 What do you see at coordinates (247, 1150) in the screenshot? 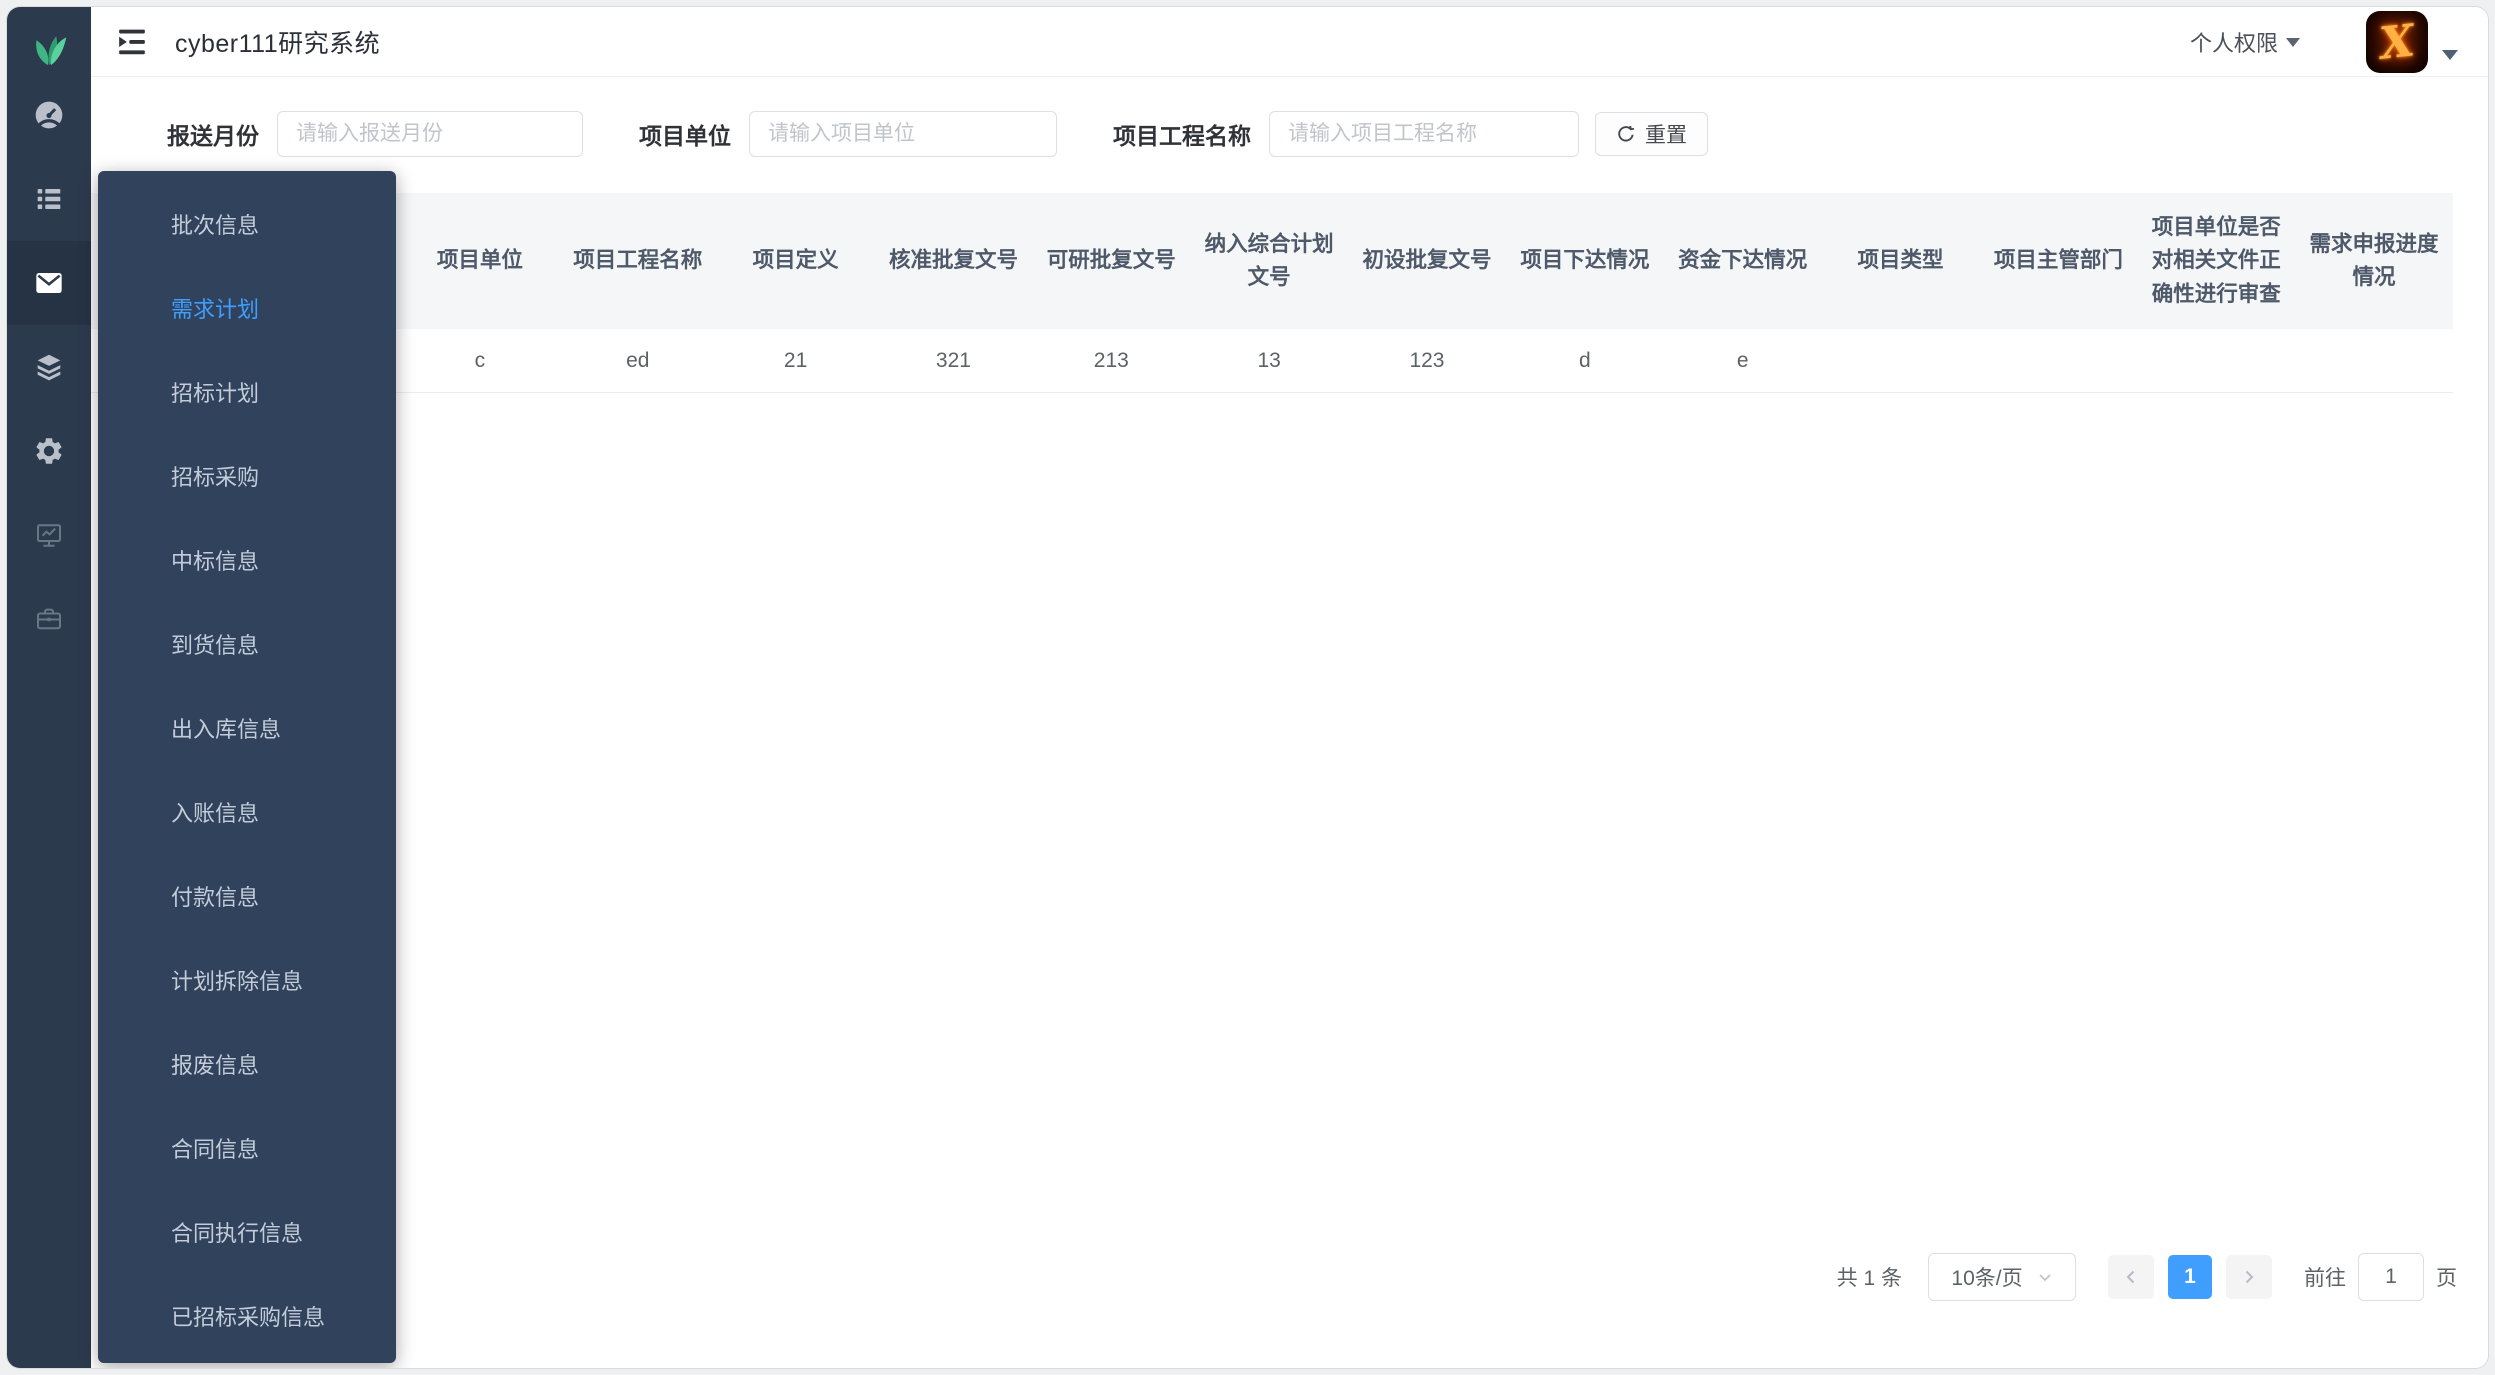
I see `menu-item: 合同信息` at bounding box center [247, 1150].